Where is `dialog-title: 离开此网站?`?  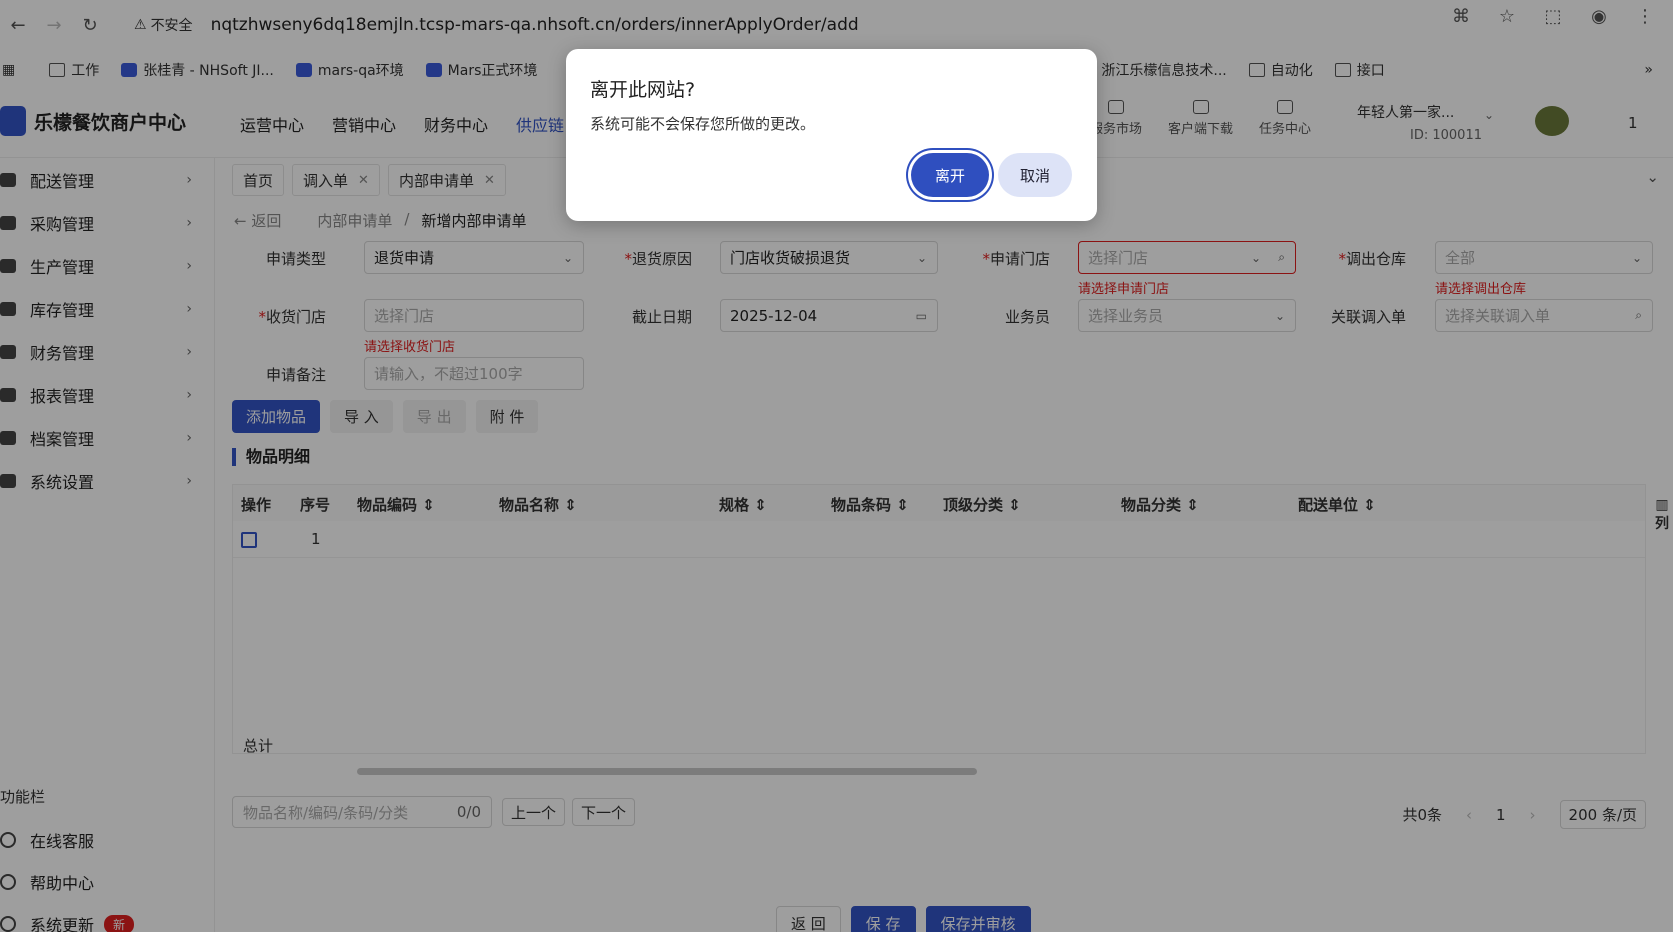 dialog-title: 离开此网站? is located at coordinates (643, 90).